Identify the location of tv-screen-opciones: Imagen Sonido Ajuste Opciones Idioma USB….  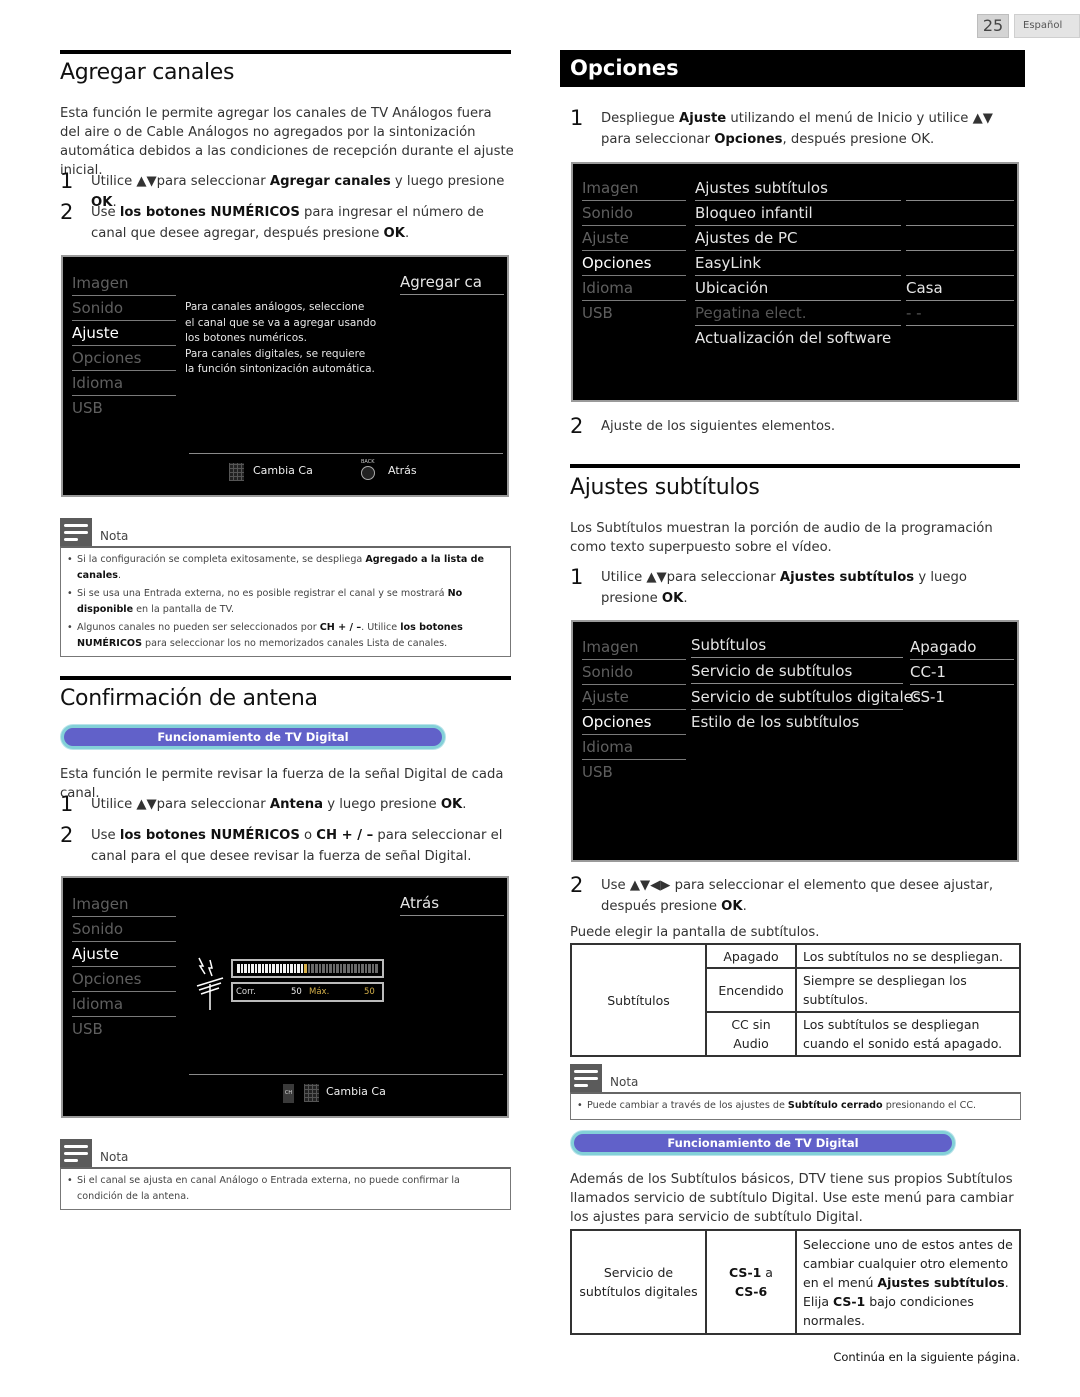
(795, 282).